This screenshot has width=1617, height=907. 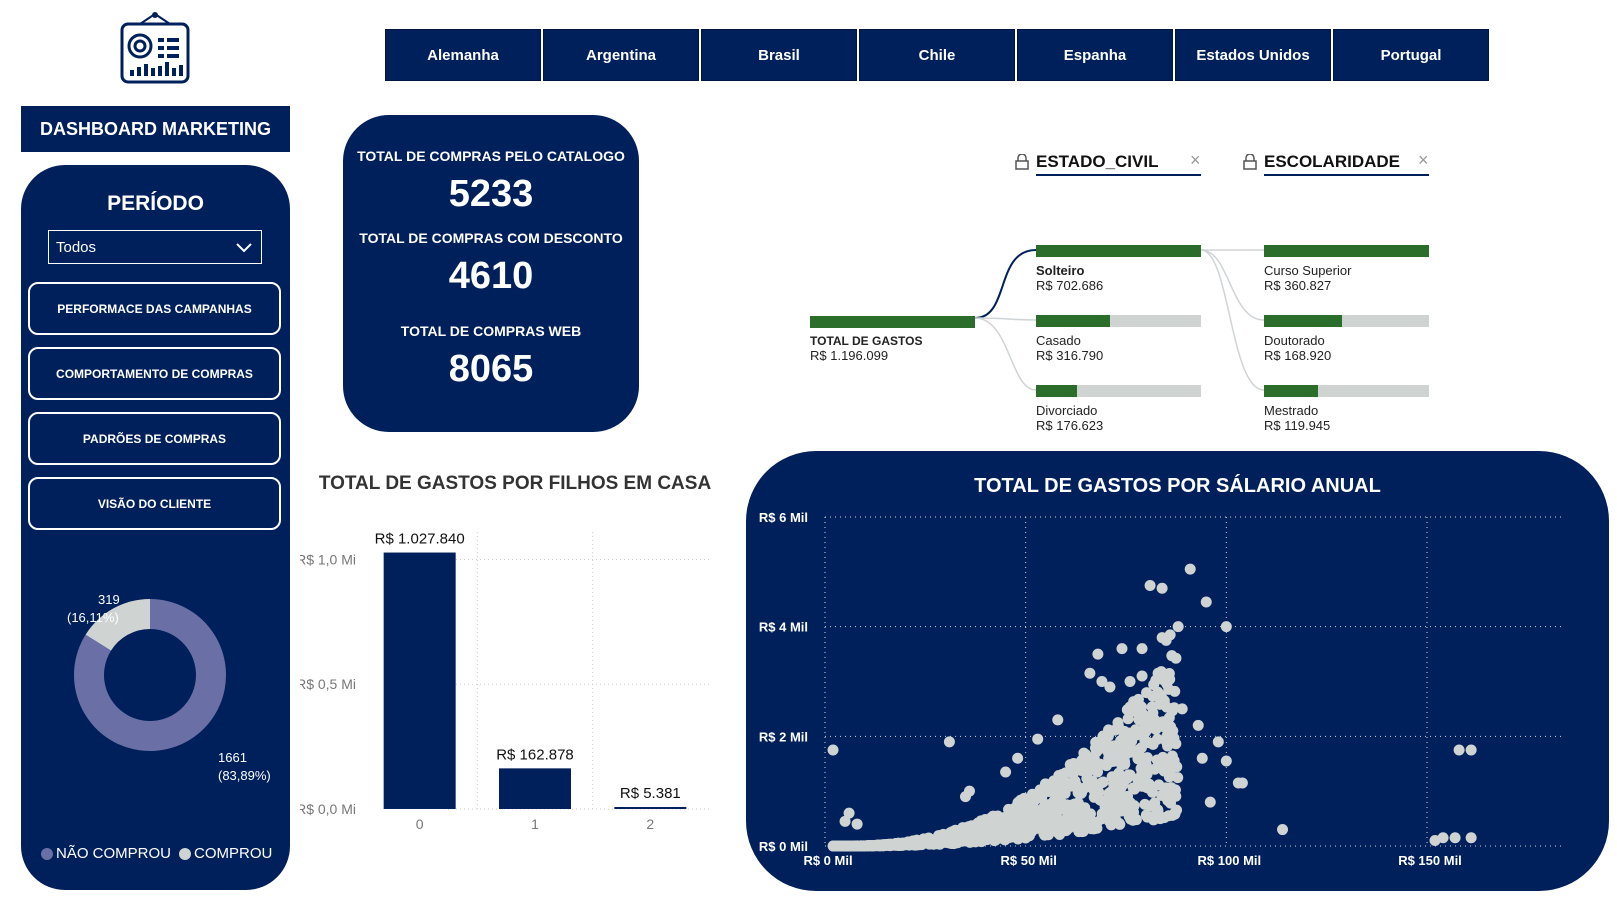 I want to click on tab-alemanha: Alemanha, so click(x=463, y=55).